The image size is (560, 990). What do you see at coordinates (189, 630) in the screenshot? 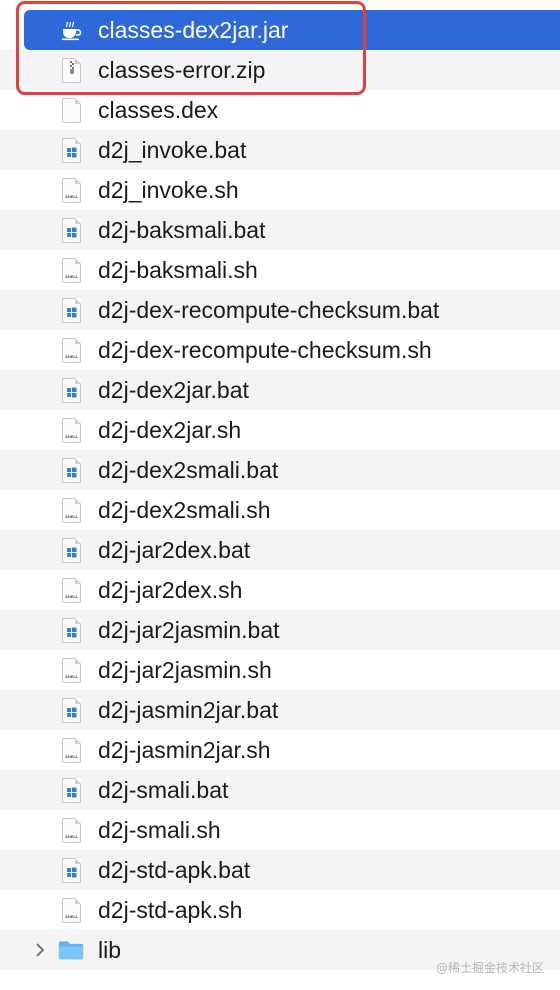
I see `file-name: d2j-jar2jasmin.bat` at bounding box center [189, 630].